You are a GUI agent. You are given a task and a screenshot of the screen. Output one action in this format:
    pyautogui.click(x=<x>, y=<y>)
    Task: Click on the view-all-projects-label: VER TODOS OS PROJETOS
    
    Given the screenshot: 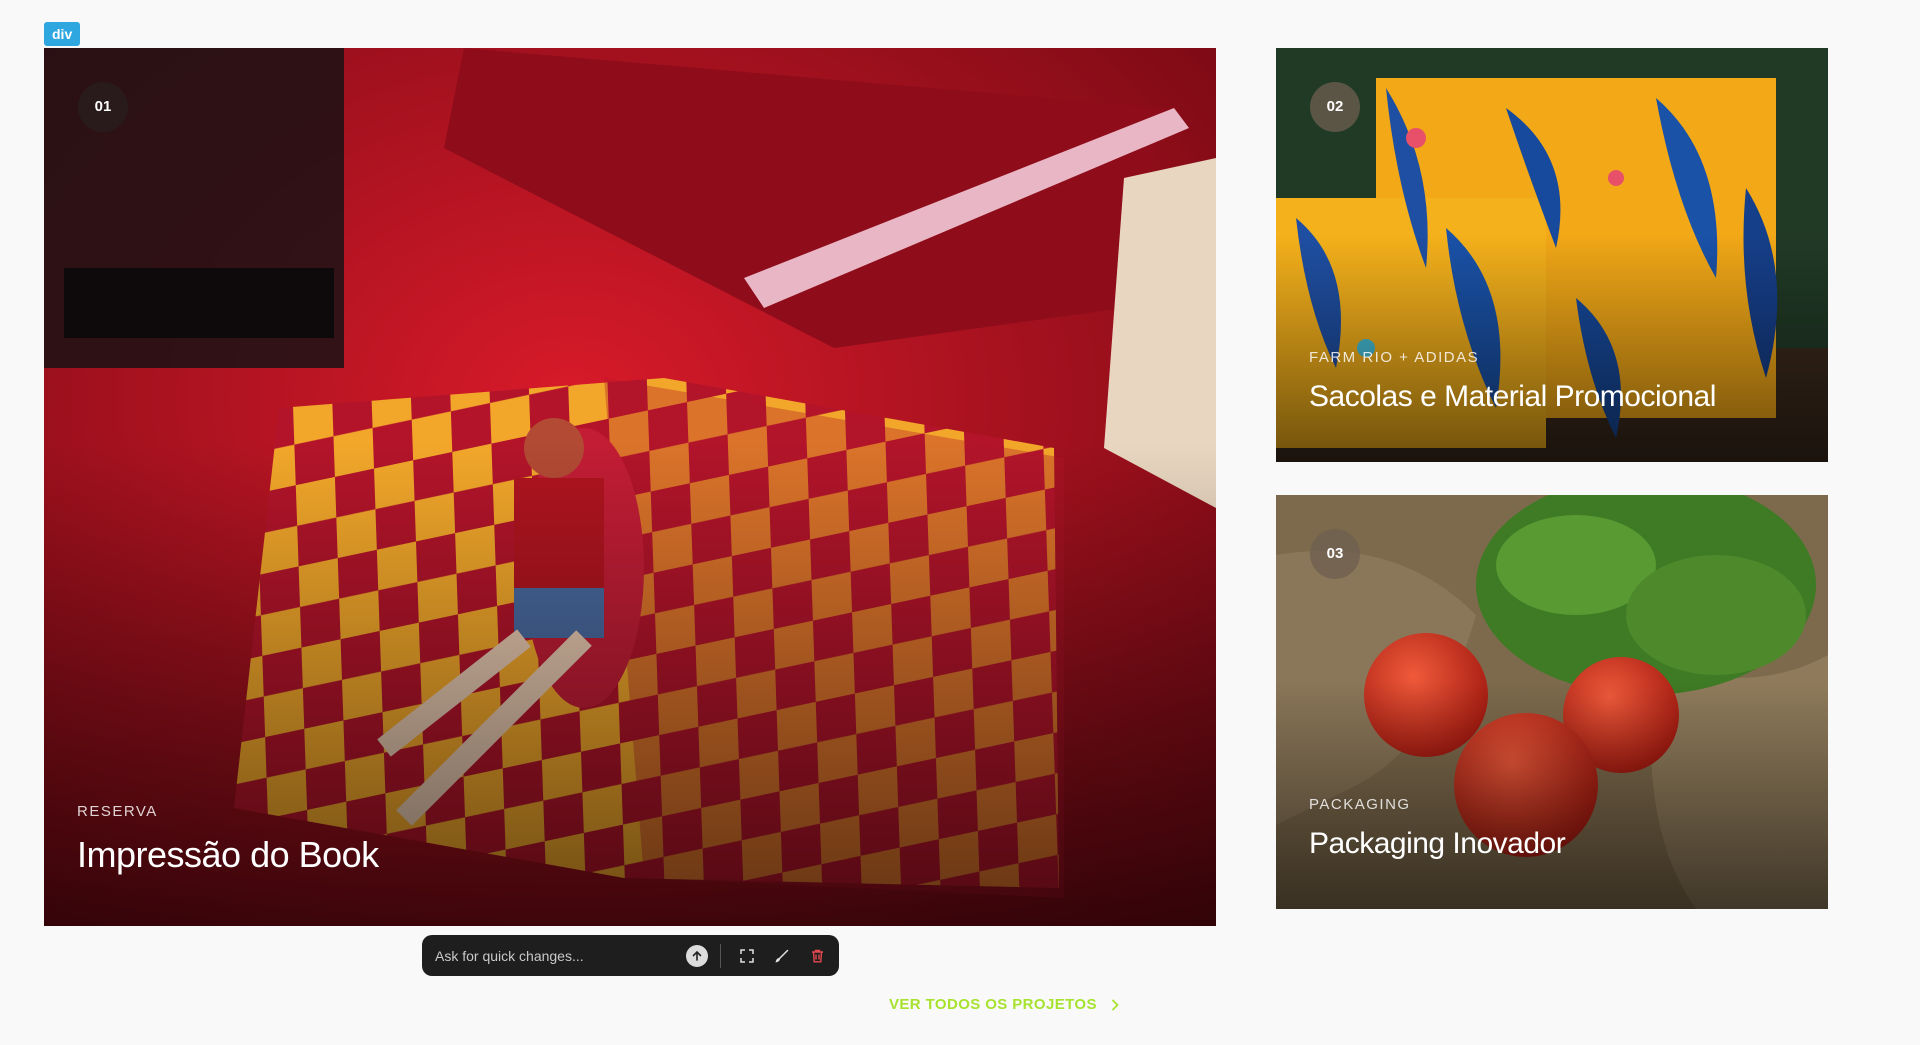 What is the action you would take?
    pyautogui.click(x=993, y=1004)
    